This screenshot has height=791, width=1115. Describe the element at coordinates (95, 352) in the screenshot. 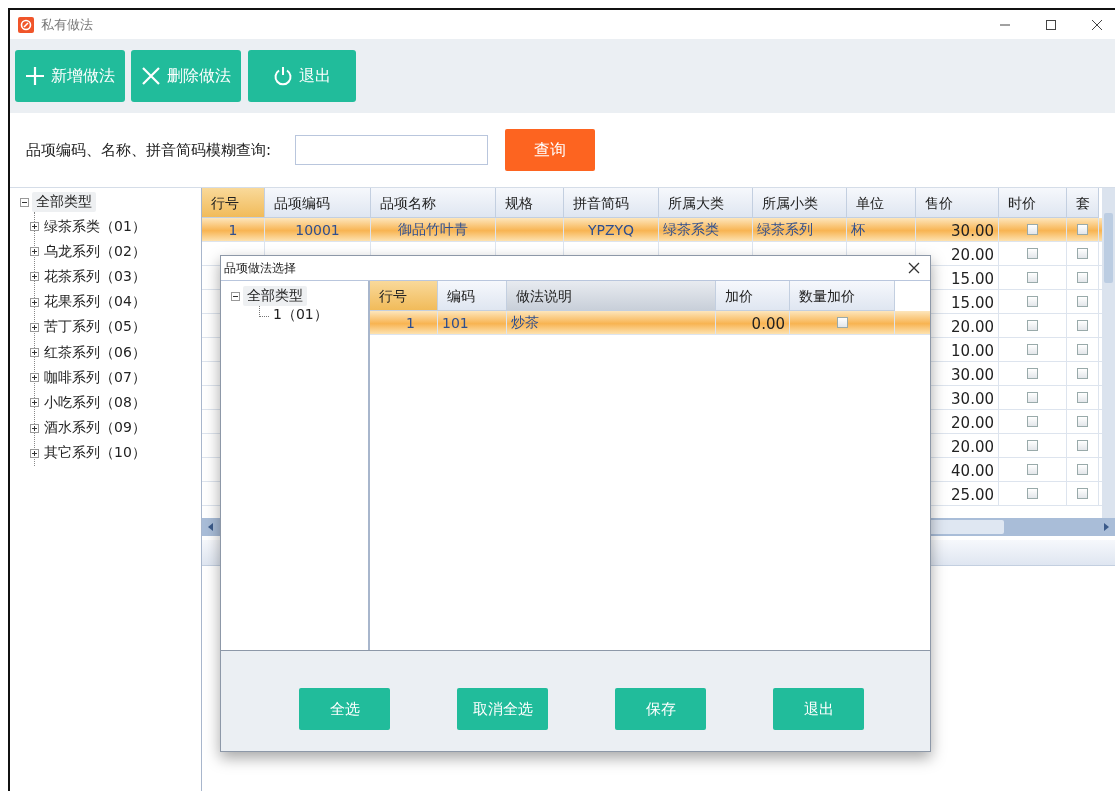

I see `tree-item: 红茶系列（06）` at that location.